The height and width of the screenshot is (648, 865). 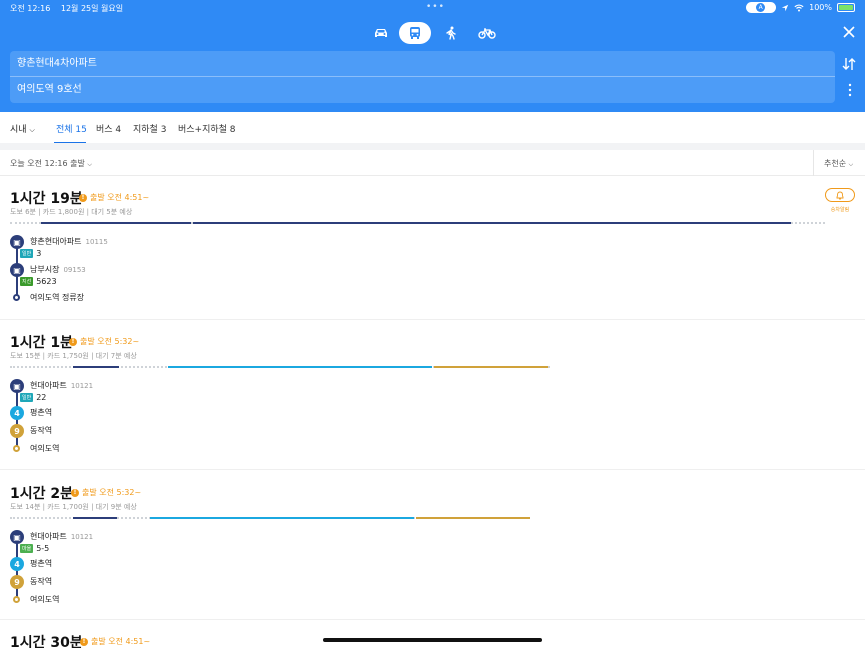 I want to click on route-stop-destination: 여의도역 정류장, so click(x=47, y=297).